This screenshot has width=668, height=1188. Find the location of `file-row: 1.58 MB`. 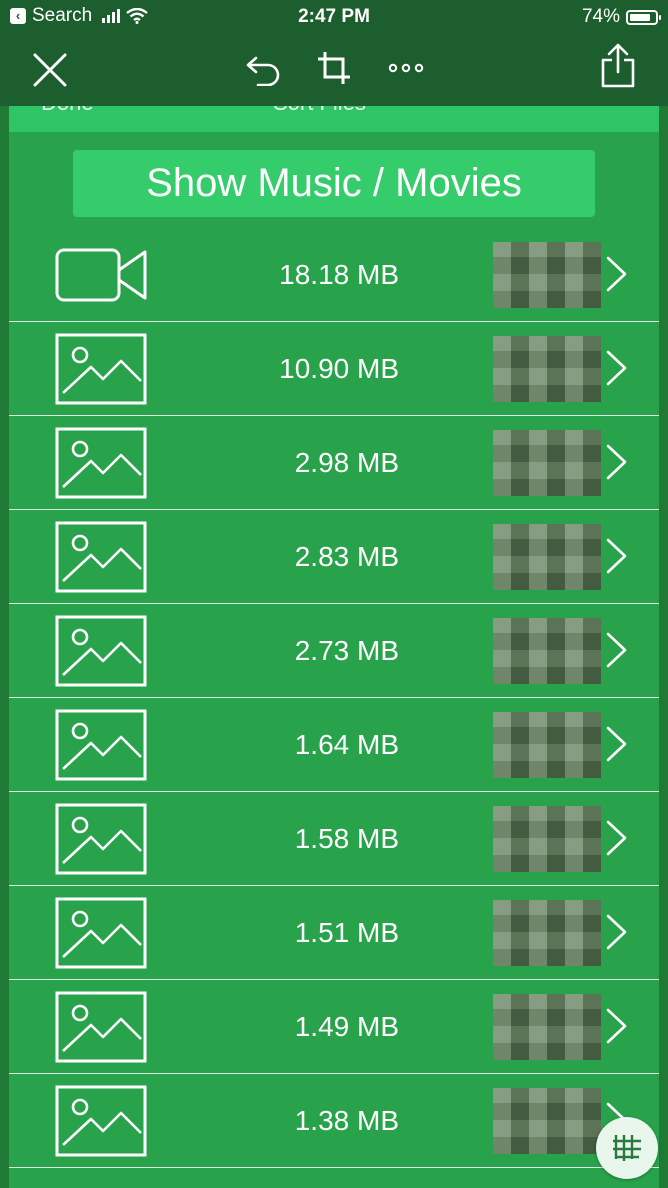

file-row: 1.58 MB is located at coordinates (334, 839).